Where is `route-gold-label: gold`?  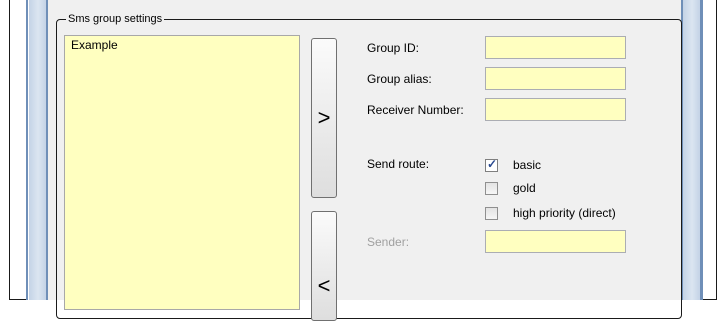
route-gold-label: gold is located at coordinates (524, 188).